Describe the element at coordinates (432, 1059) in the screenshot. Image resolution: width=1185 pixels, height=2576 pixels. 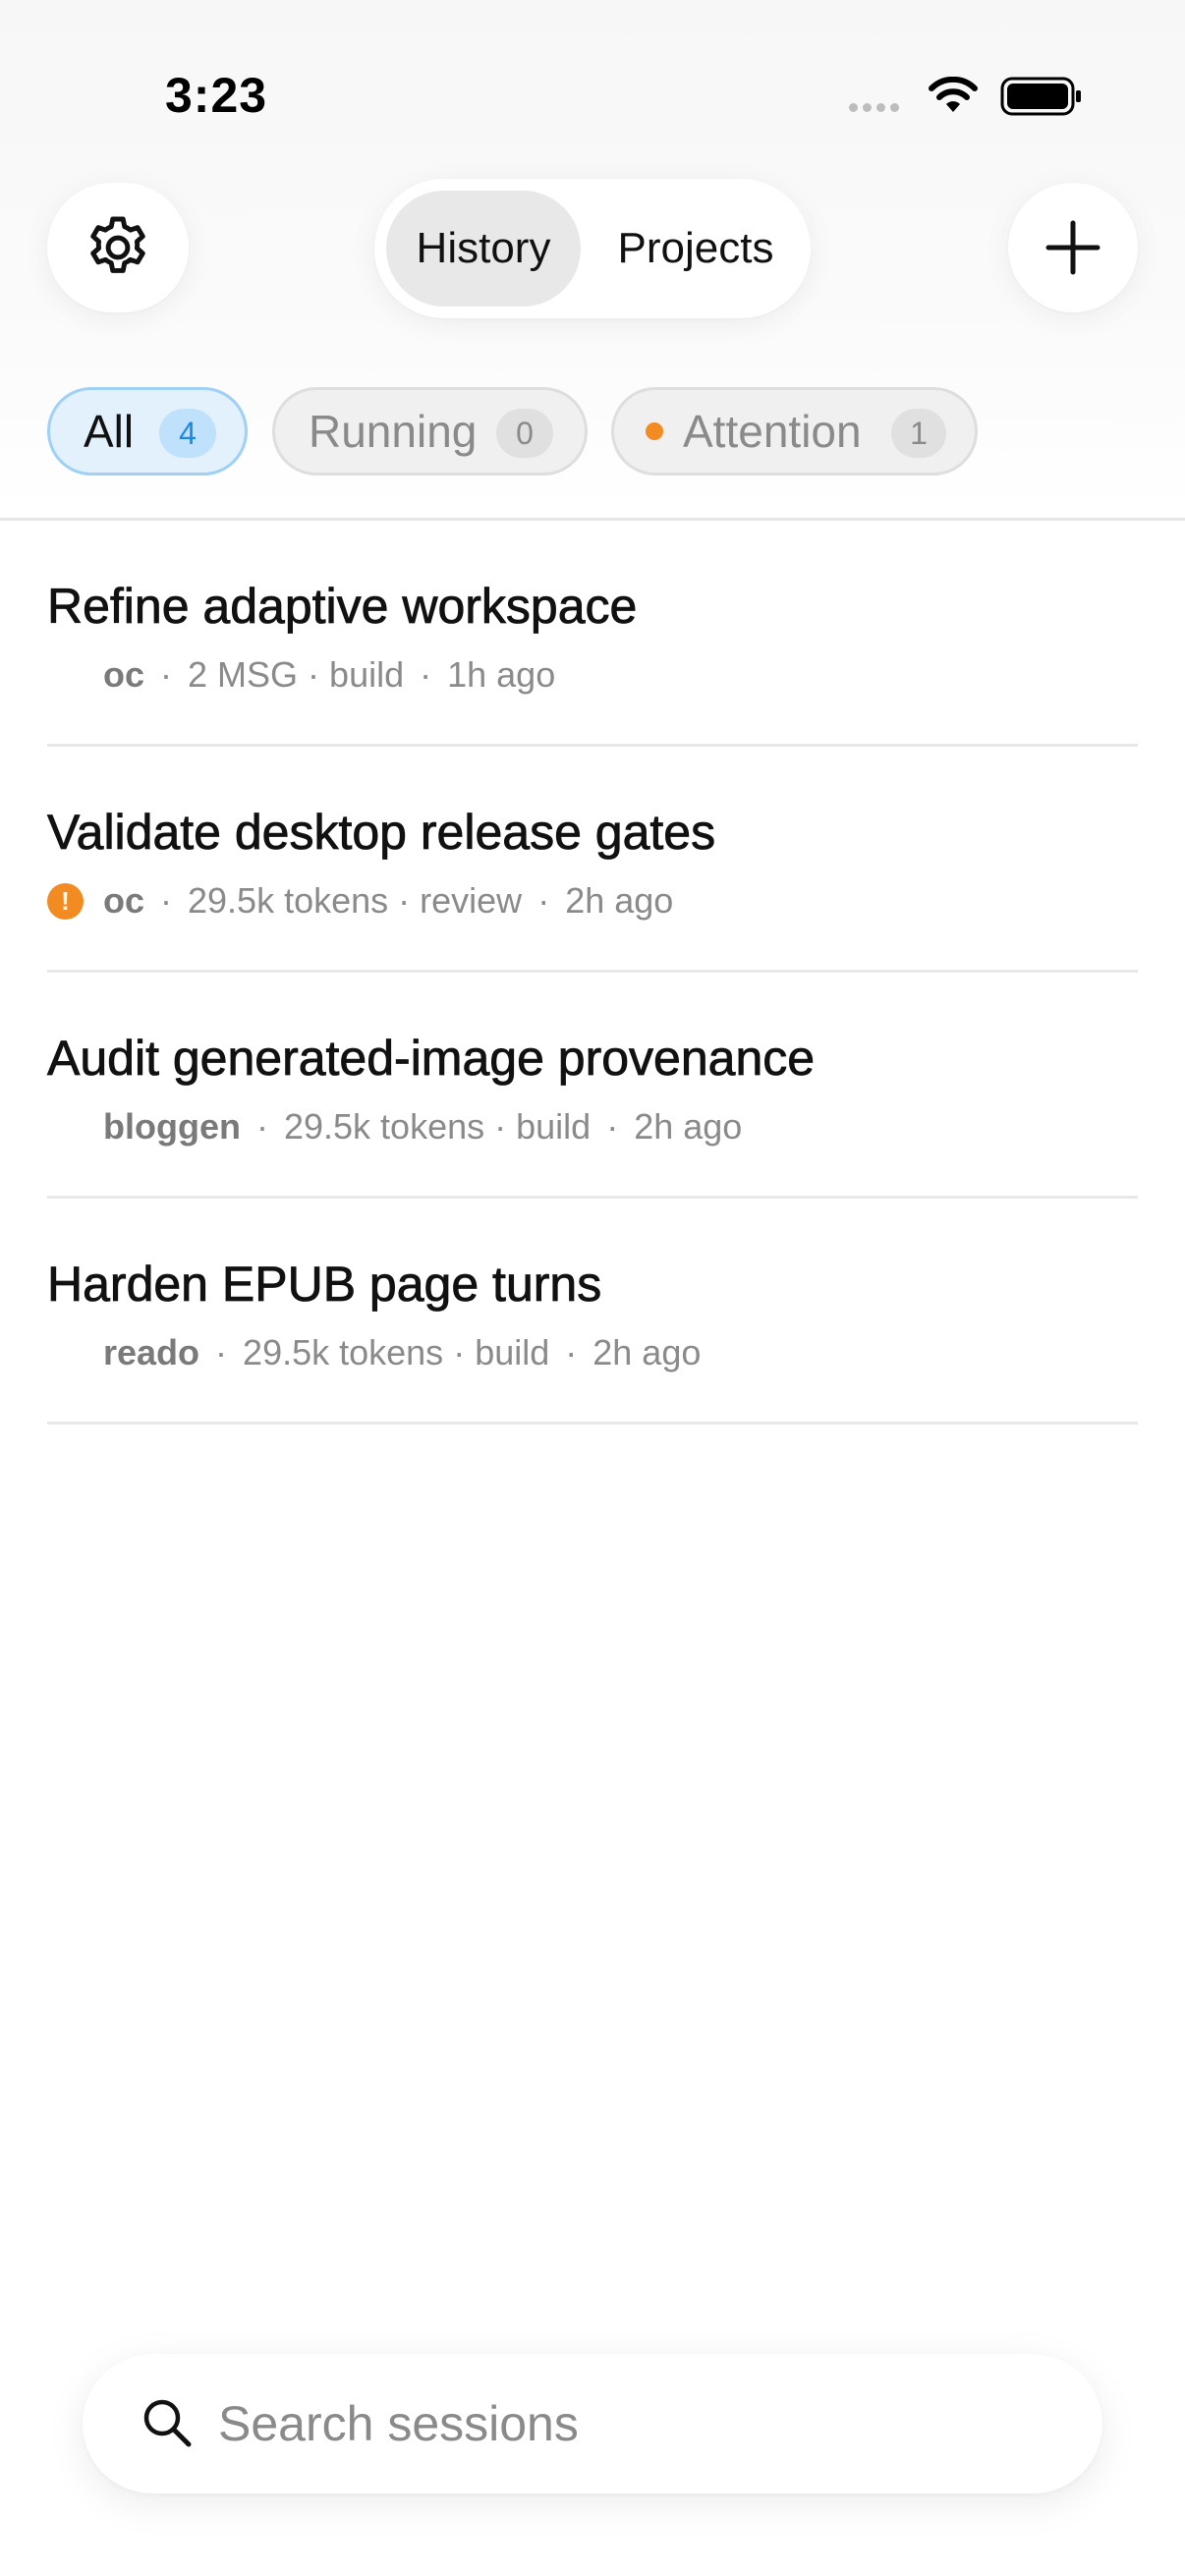
I see `session-title: Audit generated-image provenance` at that location.